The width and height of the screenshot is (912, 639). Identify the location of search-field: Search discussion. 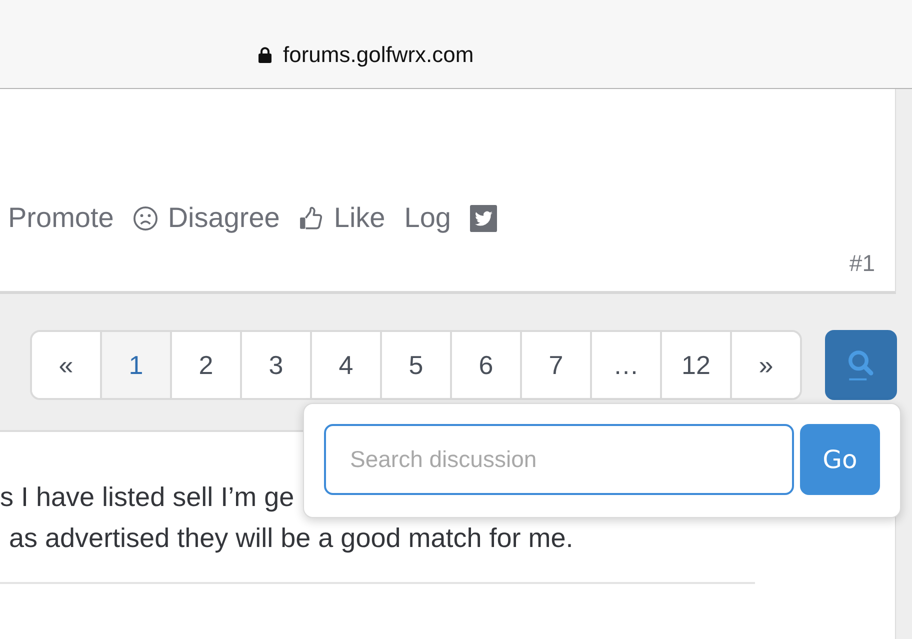
(559, 459).